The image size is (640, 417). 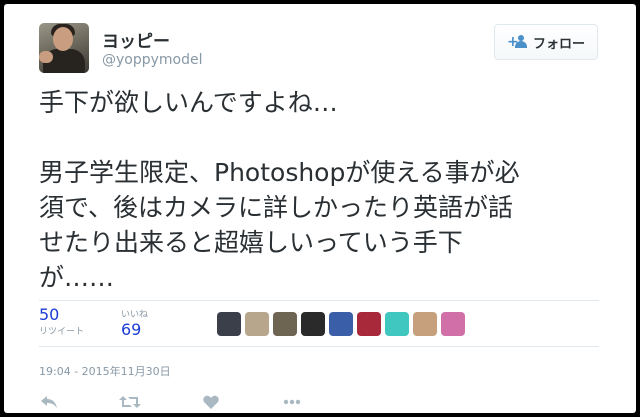 I want to click on follow-button: + フォロー, so click(x=546, y=42).